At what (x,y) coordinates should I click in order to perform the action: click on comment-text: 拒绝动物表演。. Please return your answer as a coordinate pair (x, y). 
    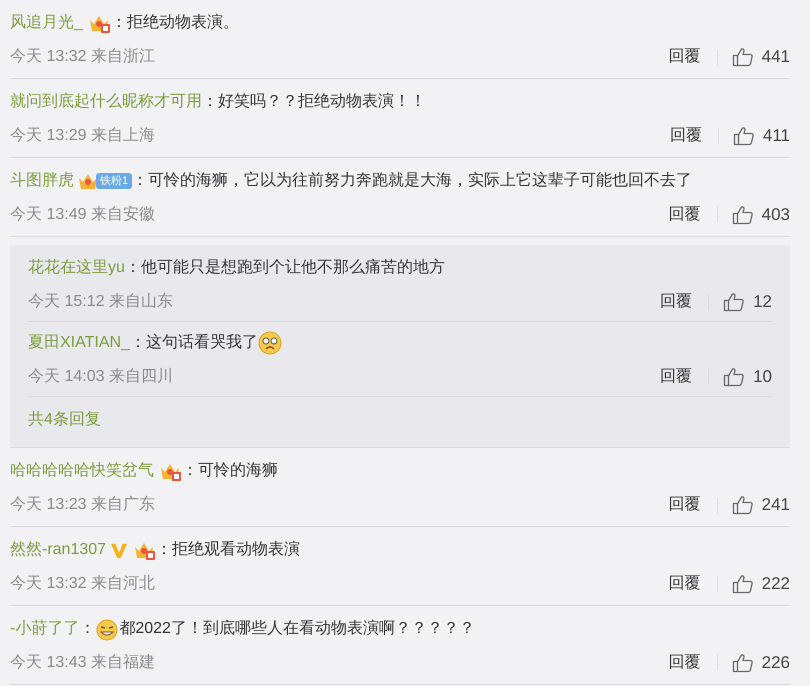
    Looking at the image, I should click on (182, 22).